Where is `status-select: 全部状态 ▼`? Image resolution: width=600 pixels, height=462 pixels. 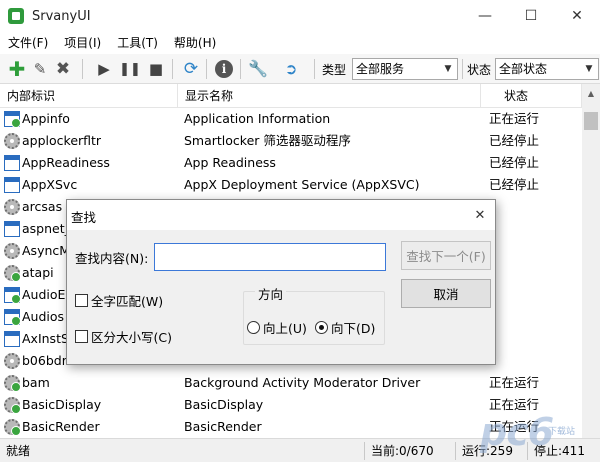
status-select: 全部状态 ▼ is located at coordinates (547, 69).